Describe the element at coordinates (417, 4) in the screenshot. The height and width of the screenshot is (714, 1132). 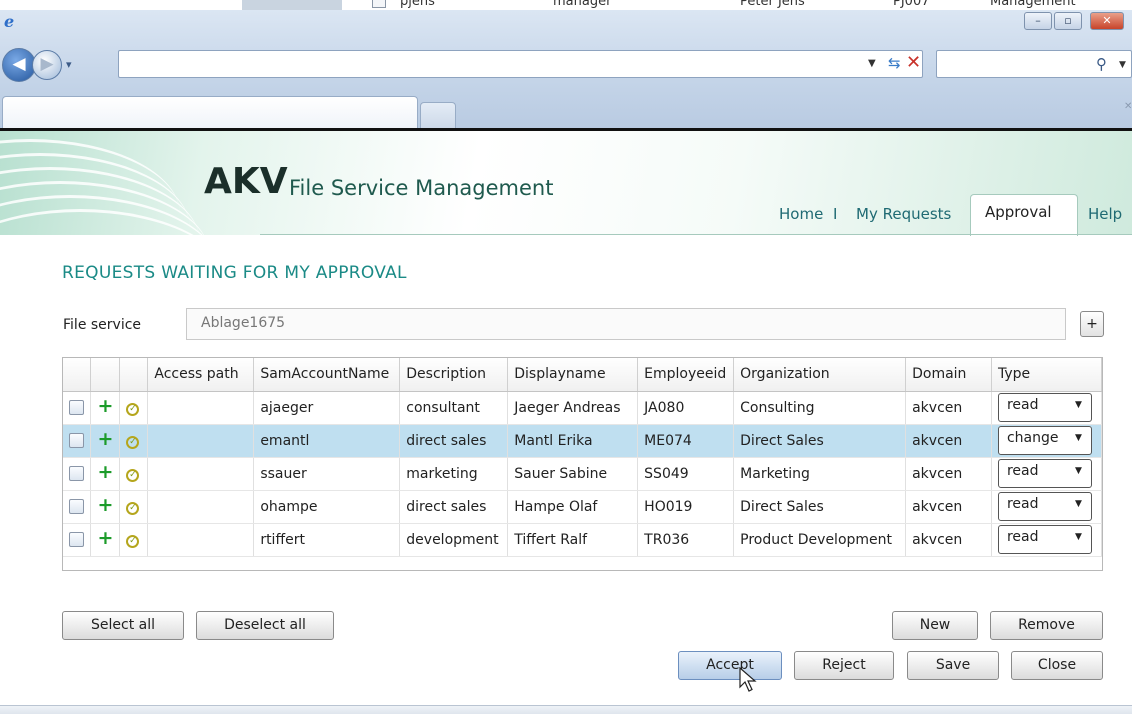
I see `background-username: pjens` at that location.